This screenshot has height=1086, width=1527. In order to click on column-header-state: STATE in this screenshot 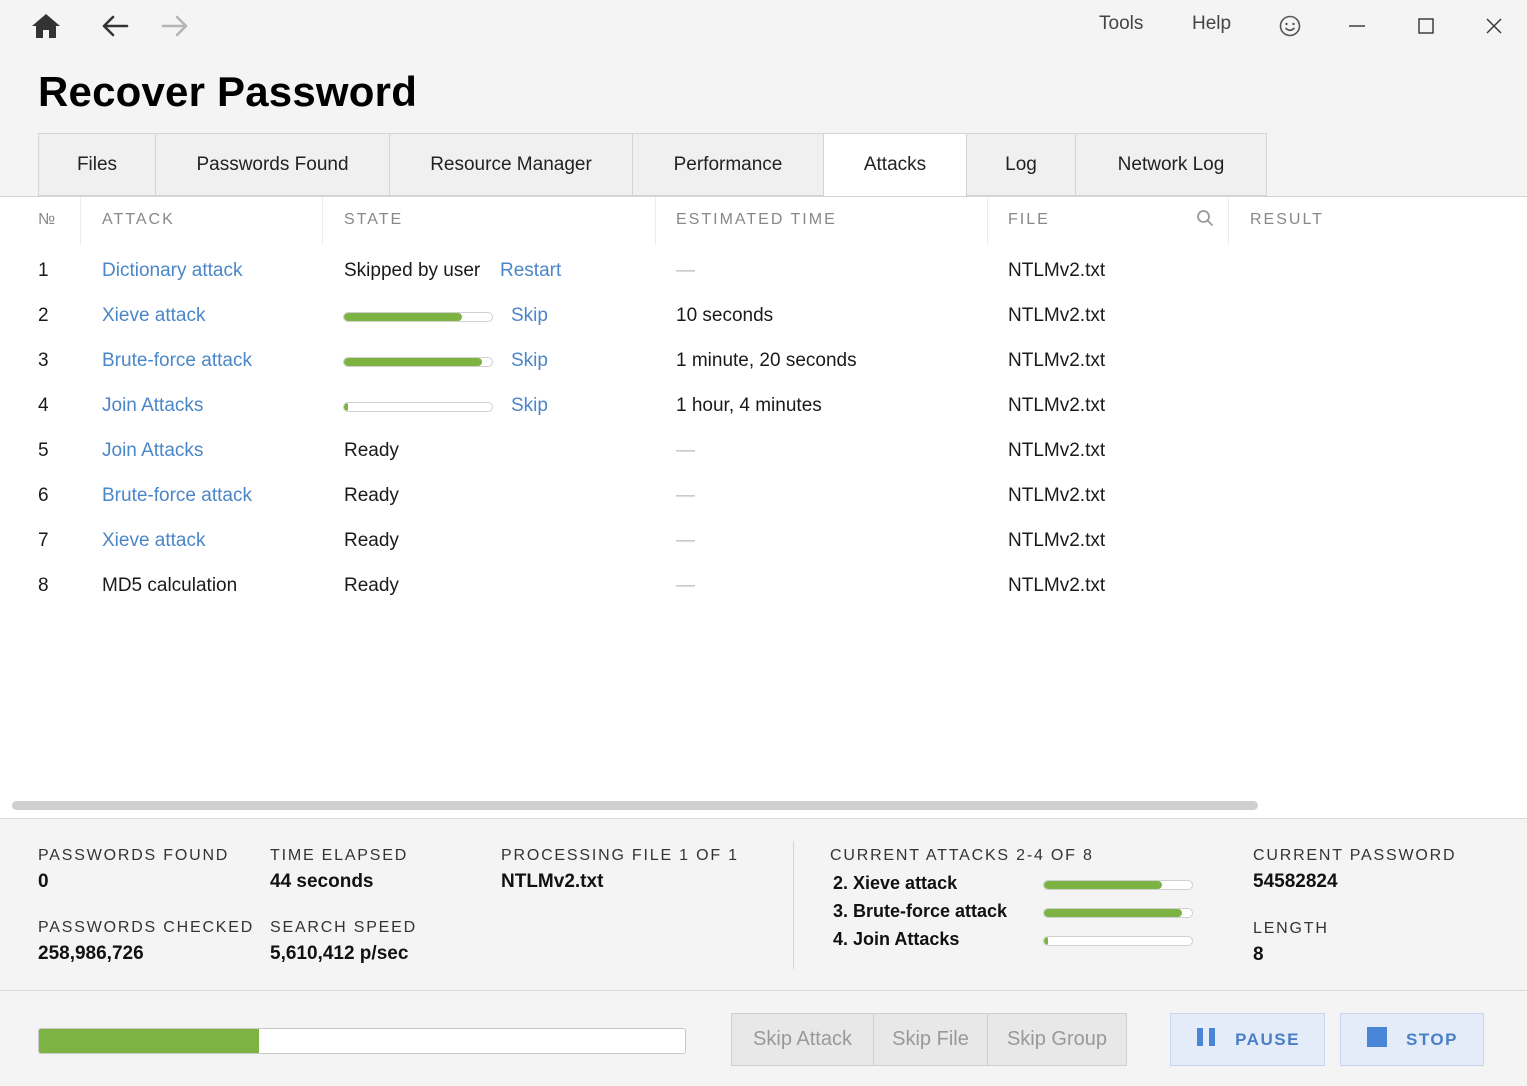, I will do `click(373, 220)`.